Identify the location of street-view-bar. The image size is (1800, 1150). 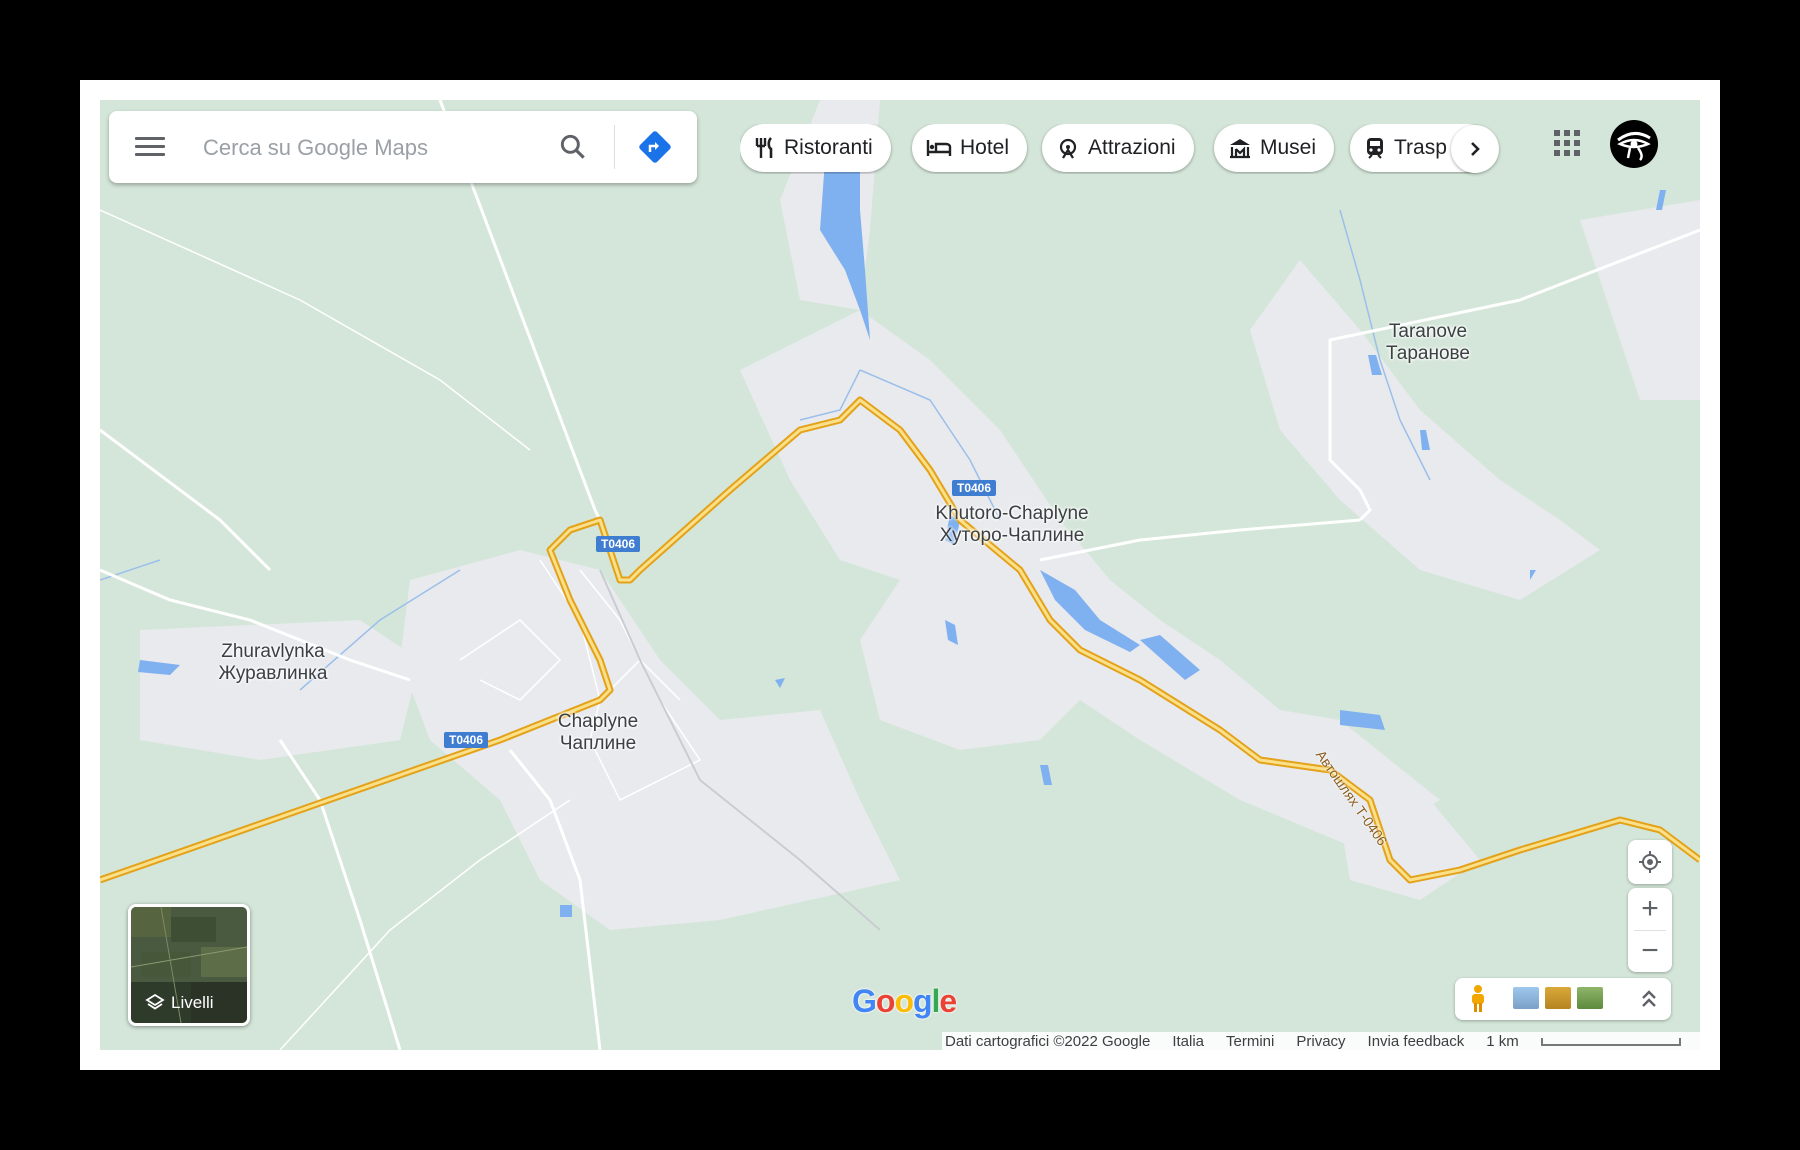
(1563, 999).